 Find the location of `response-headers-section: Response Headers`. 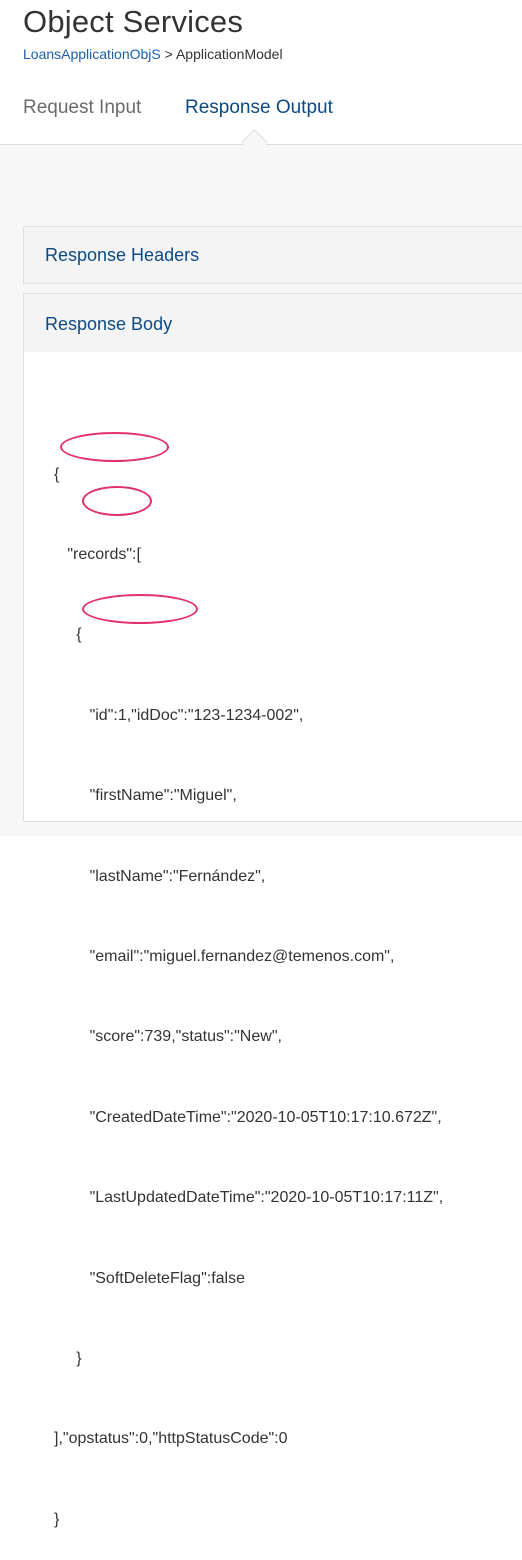

response-headers-section: Response Headers is located at coordinates (272, 255).